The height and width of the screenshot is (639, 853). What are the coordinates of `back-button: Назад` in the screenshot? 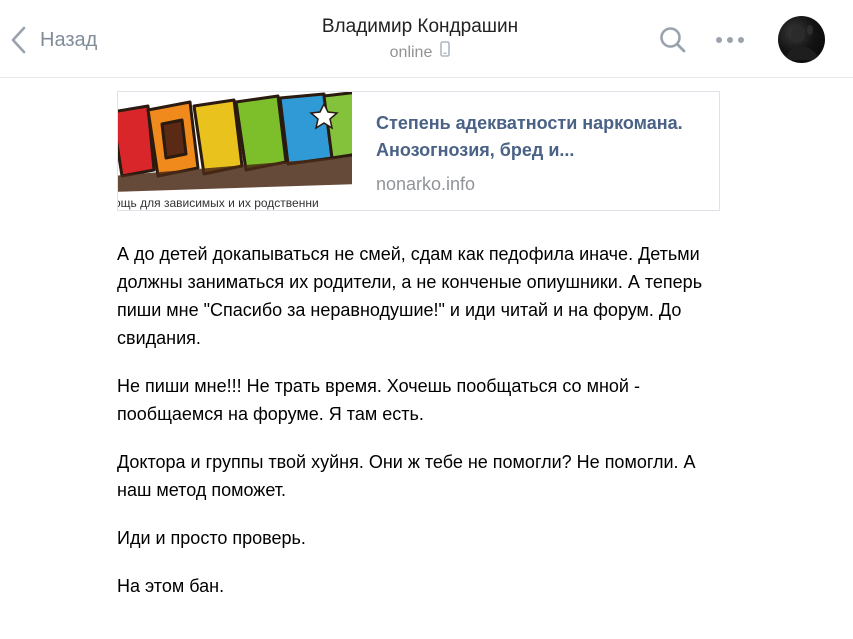 It's located at (53, 40).